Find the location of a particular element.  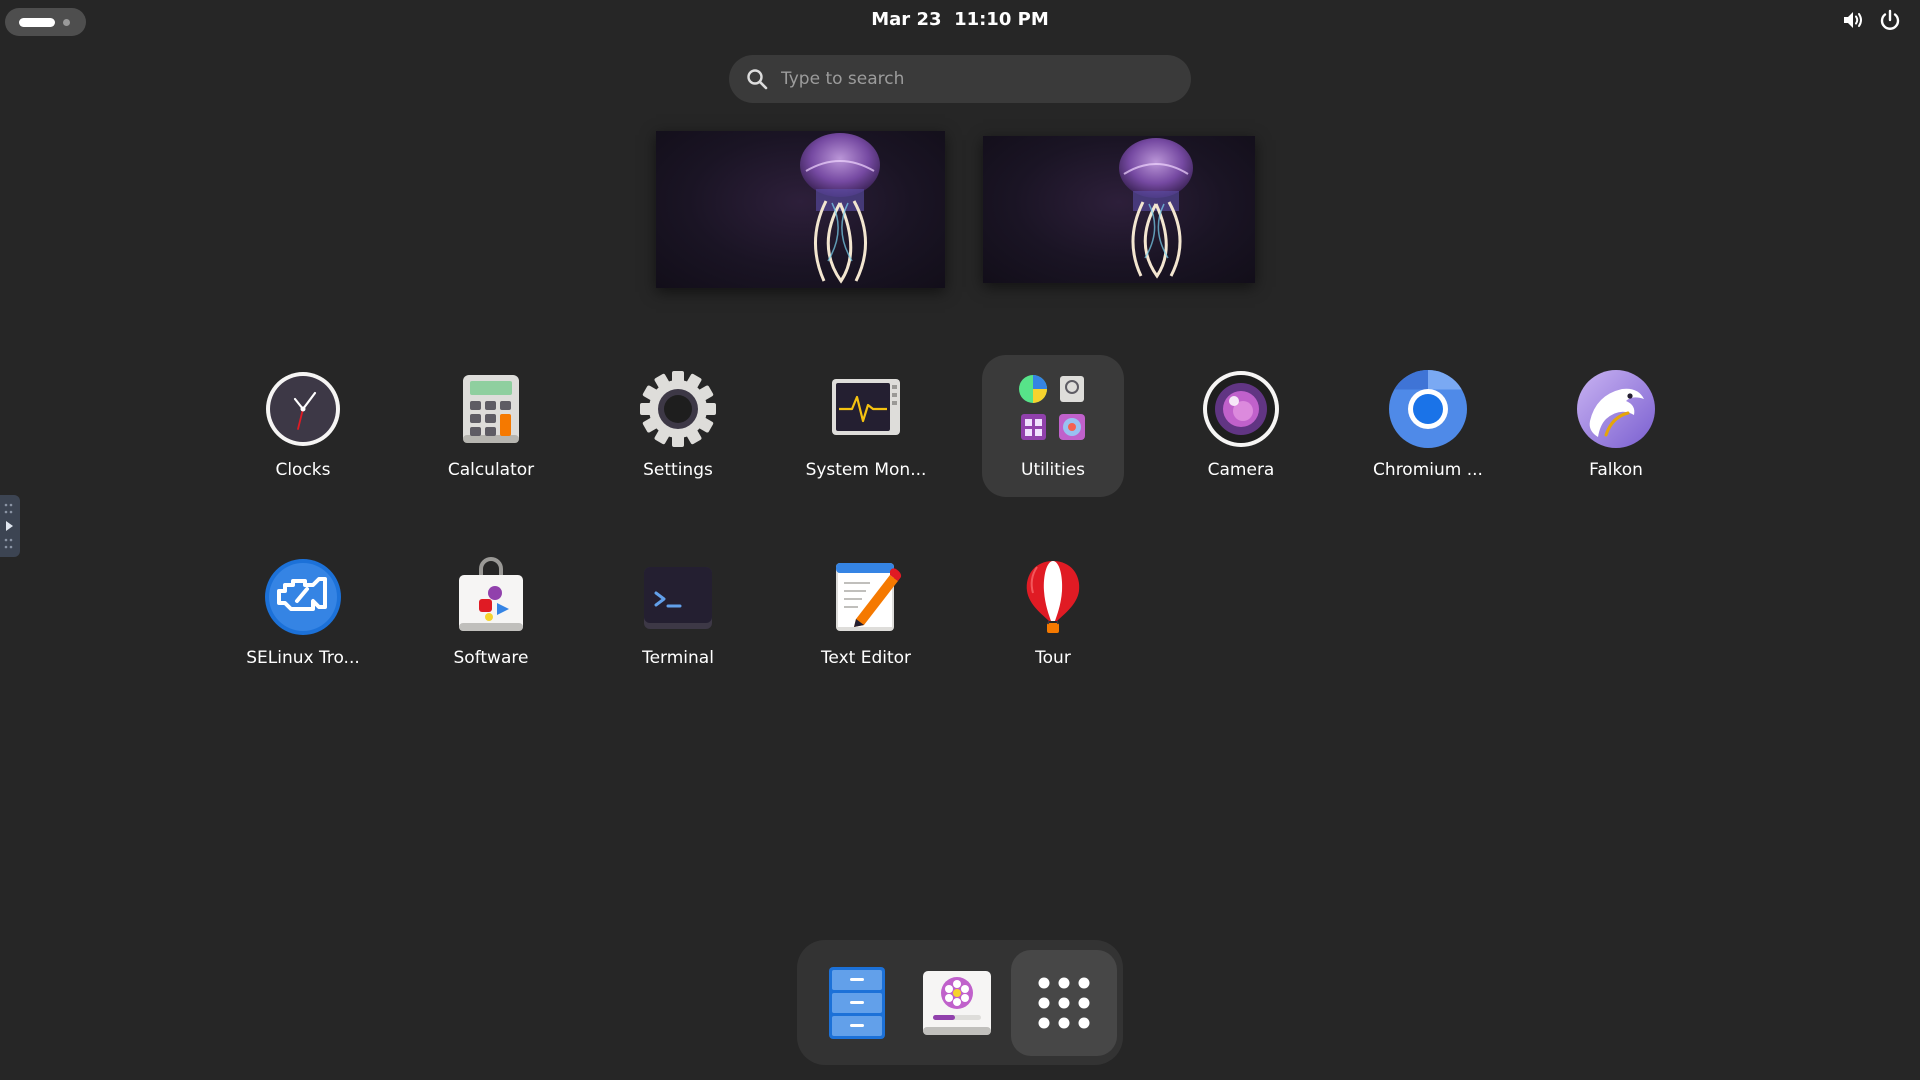

app-settings: Settings is located at coordinates (678, 426).